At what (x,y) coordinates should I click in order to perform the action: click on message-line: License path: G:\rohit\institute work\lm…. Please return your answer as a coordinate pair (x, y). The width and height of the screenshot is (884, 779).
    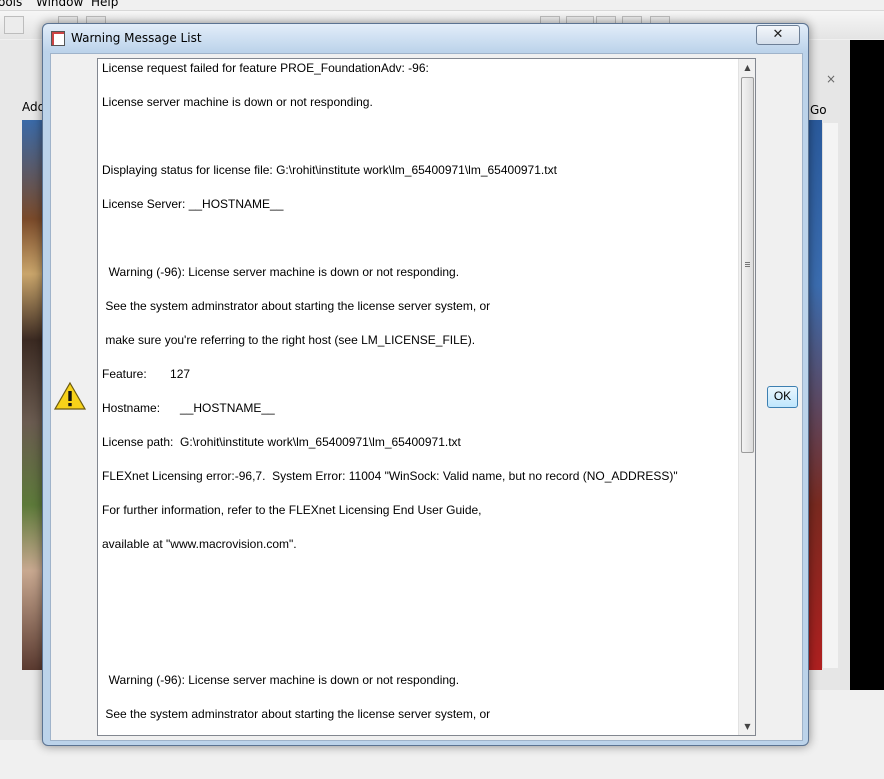
    Looking at the image, I should click on (281, 442).